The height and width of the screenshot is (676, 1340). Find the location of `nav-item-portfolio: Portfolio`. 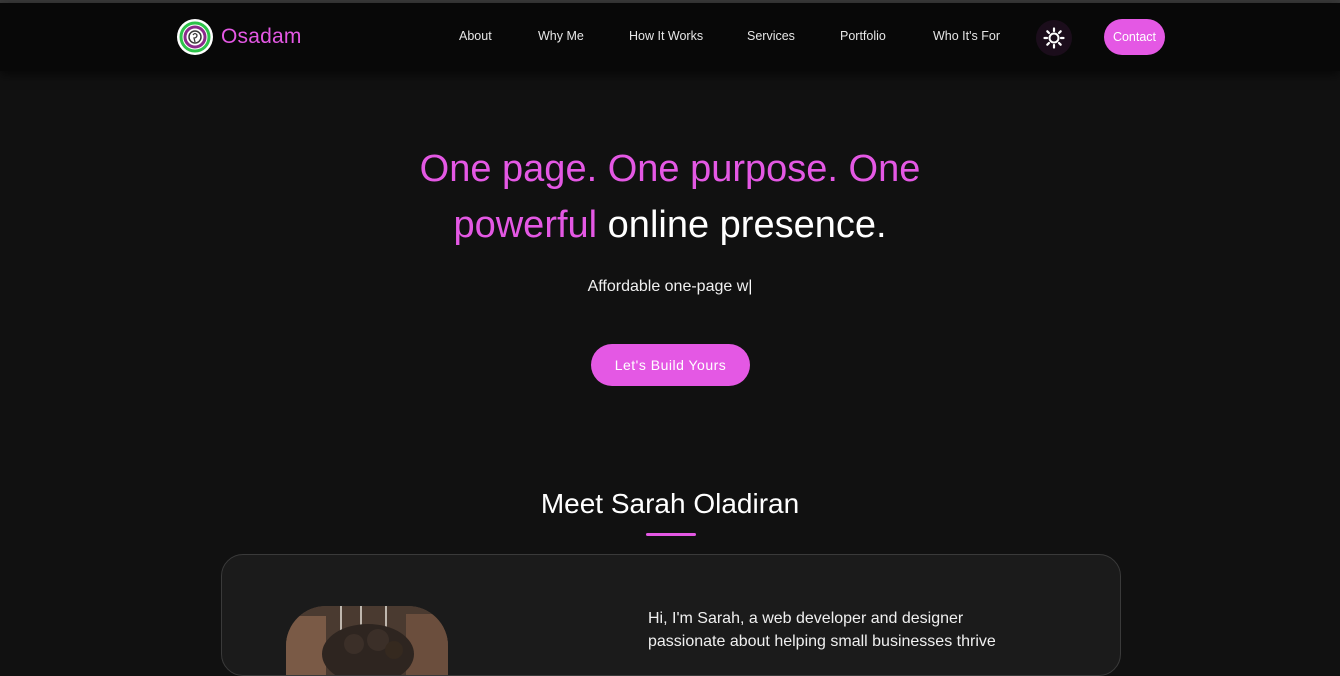

nav-item-portfolio: Portfolio is located at coordinates (863, 36).